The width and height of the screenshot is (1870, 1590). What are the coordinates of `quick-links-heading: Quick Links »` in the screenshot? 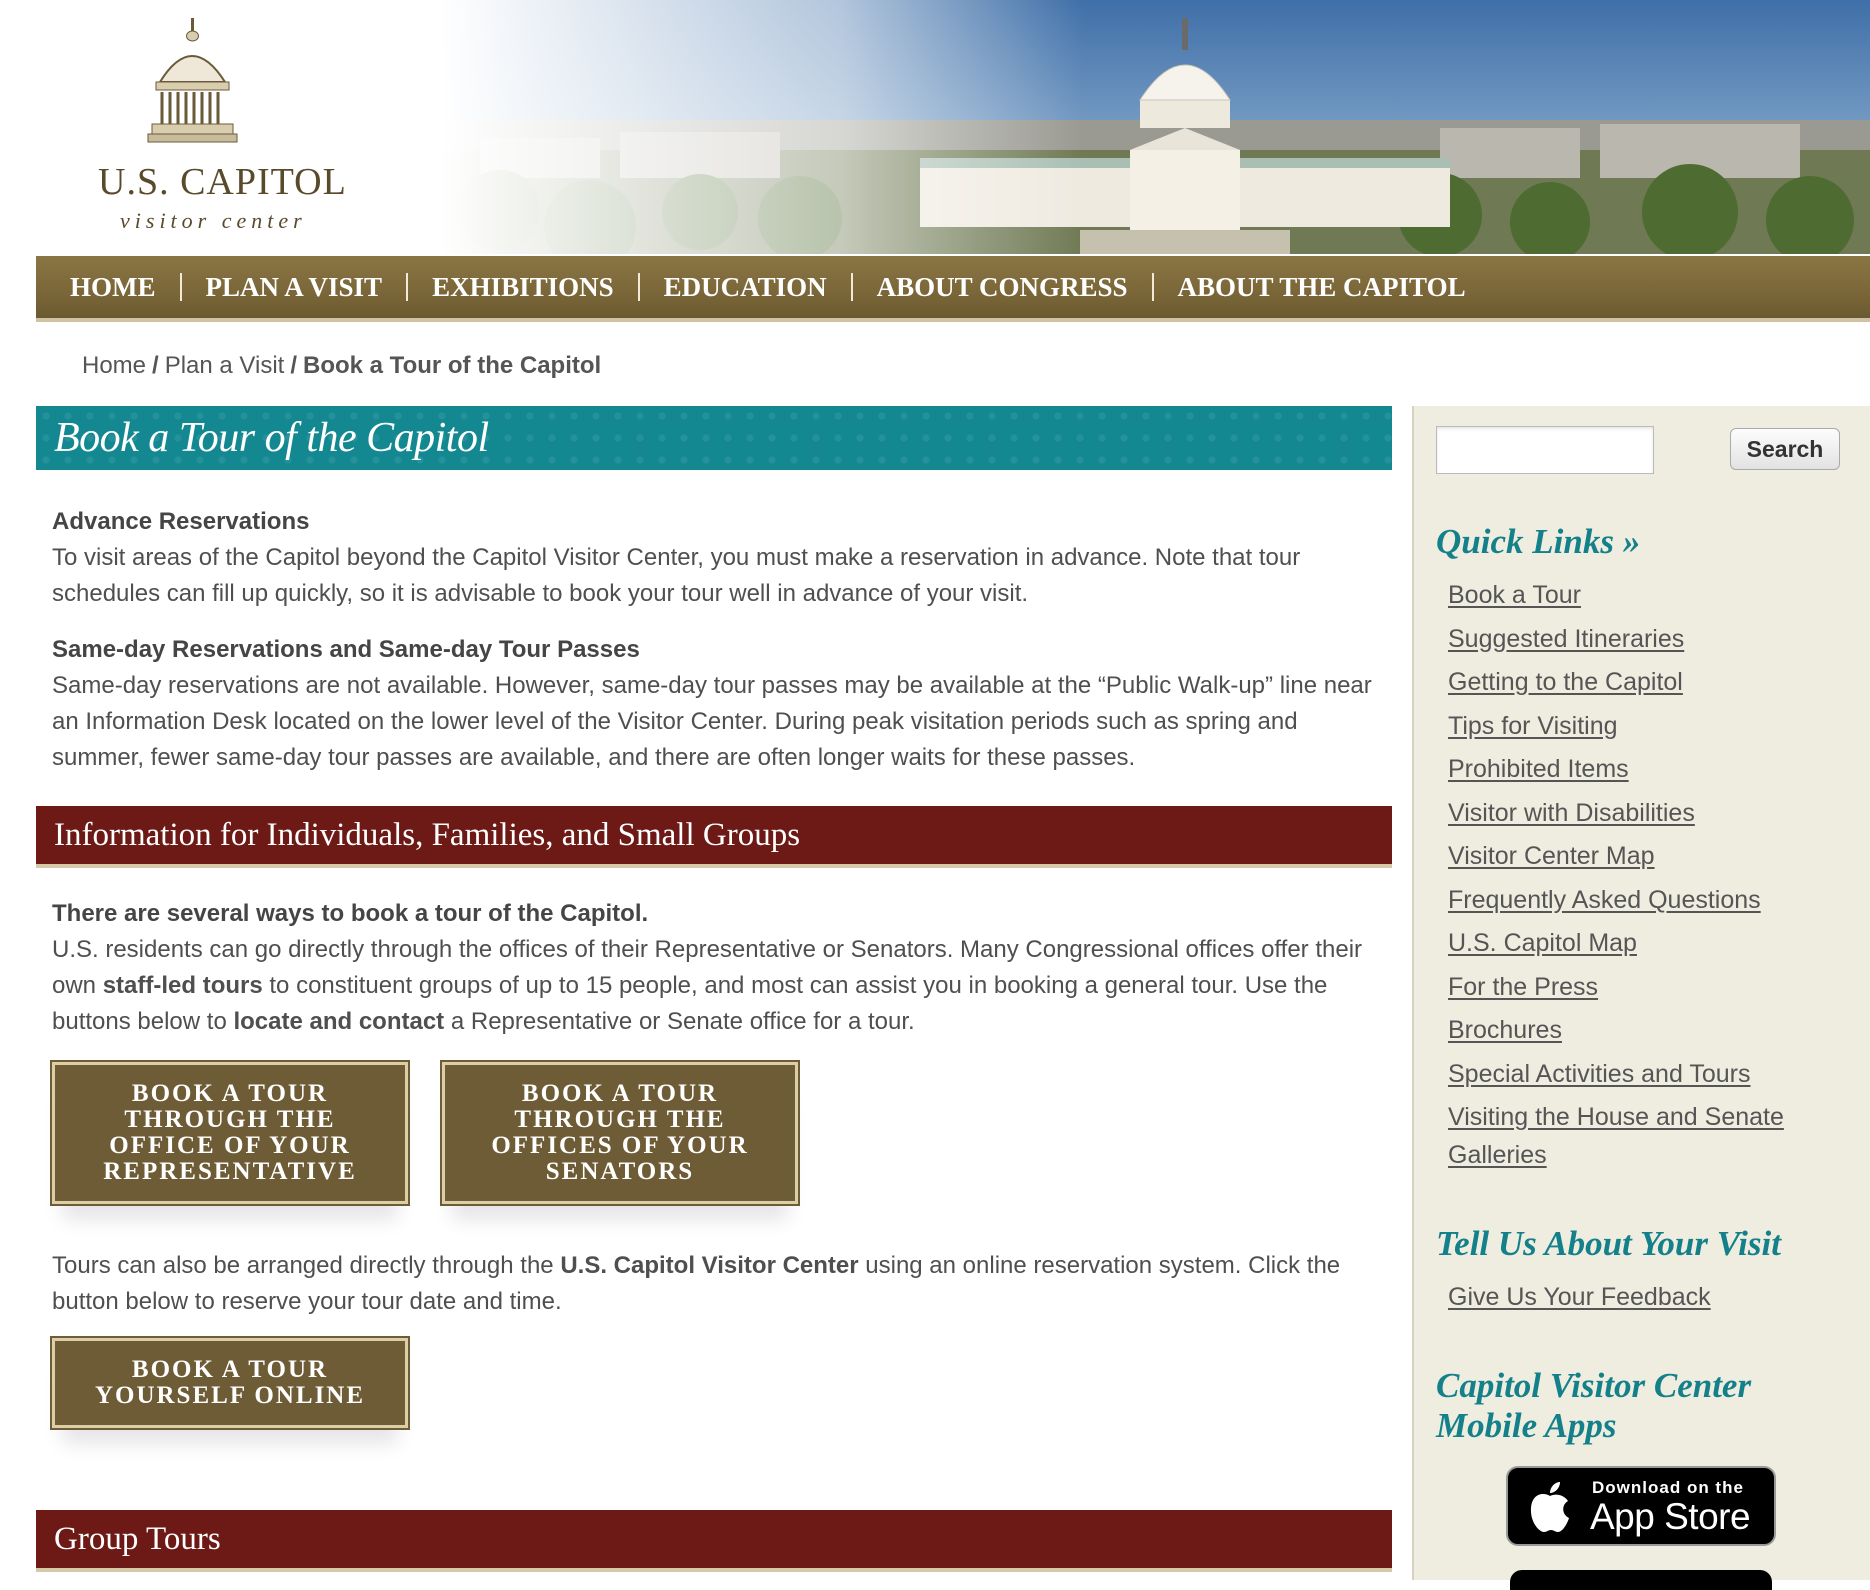 It's located at (1538, 542).